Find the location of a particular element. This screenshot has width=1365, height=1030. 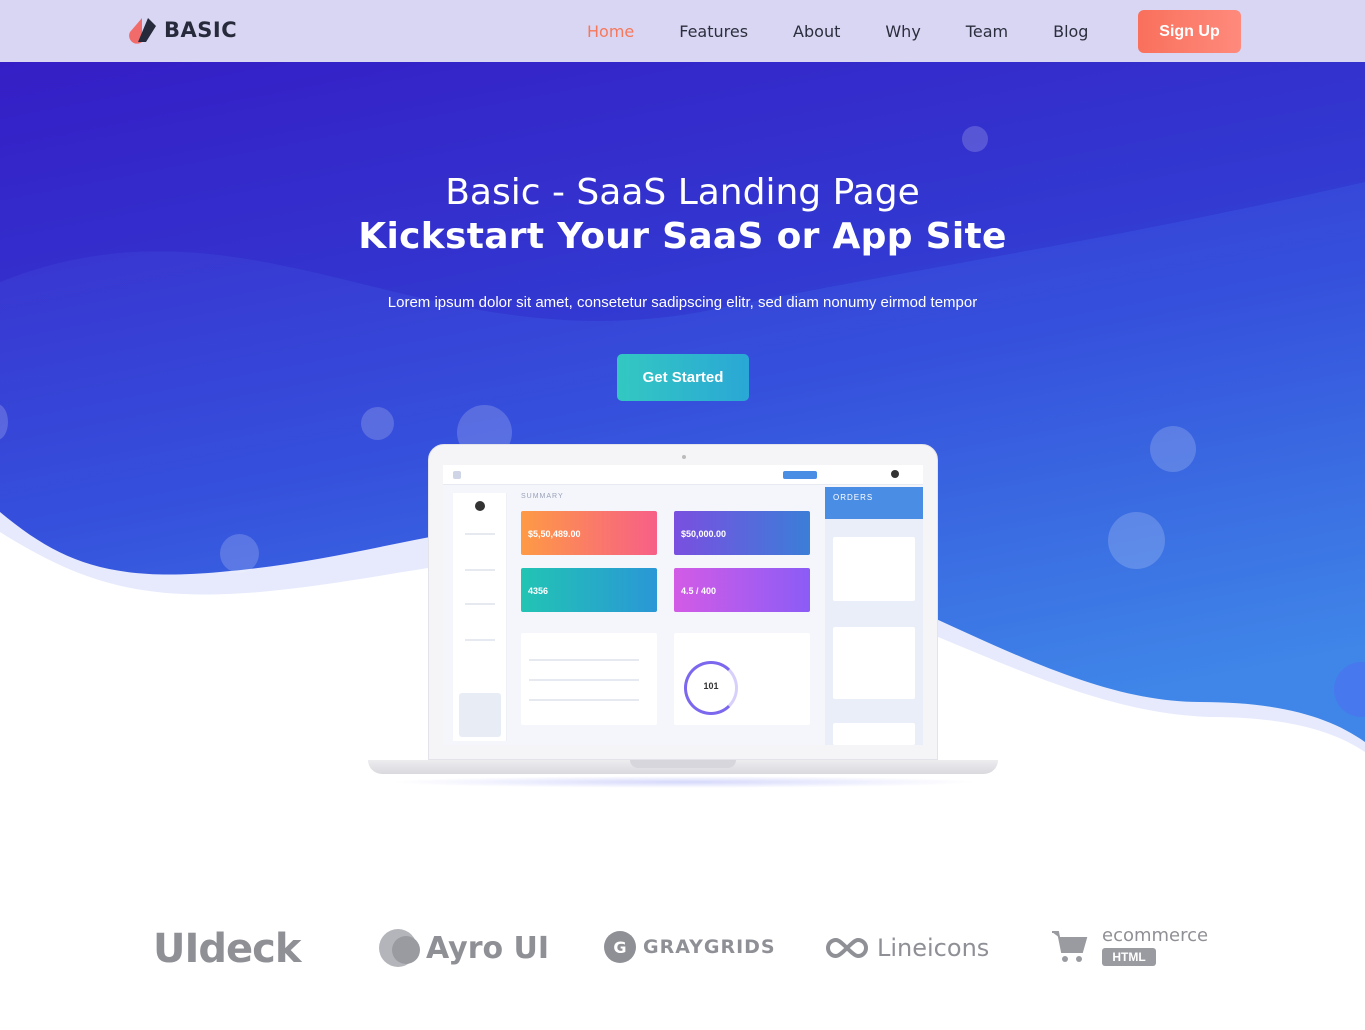

get-started-button: Get Started is located at coordinates (683, 377).